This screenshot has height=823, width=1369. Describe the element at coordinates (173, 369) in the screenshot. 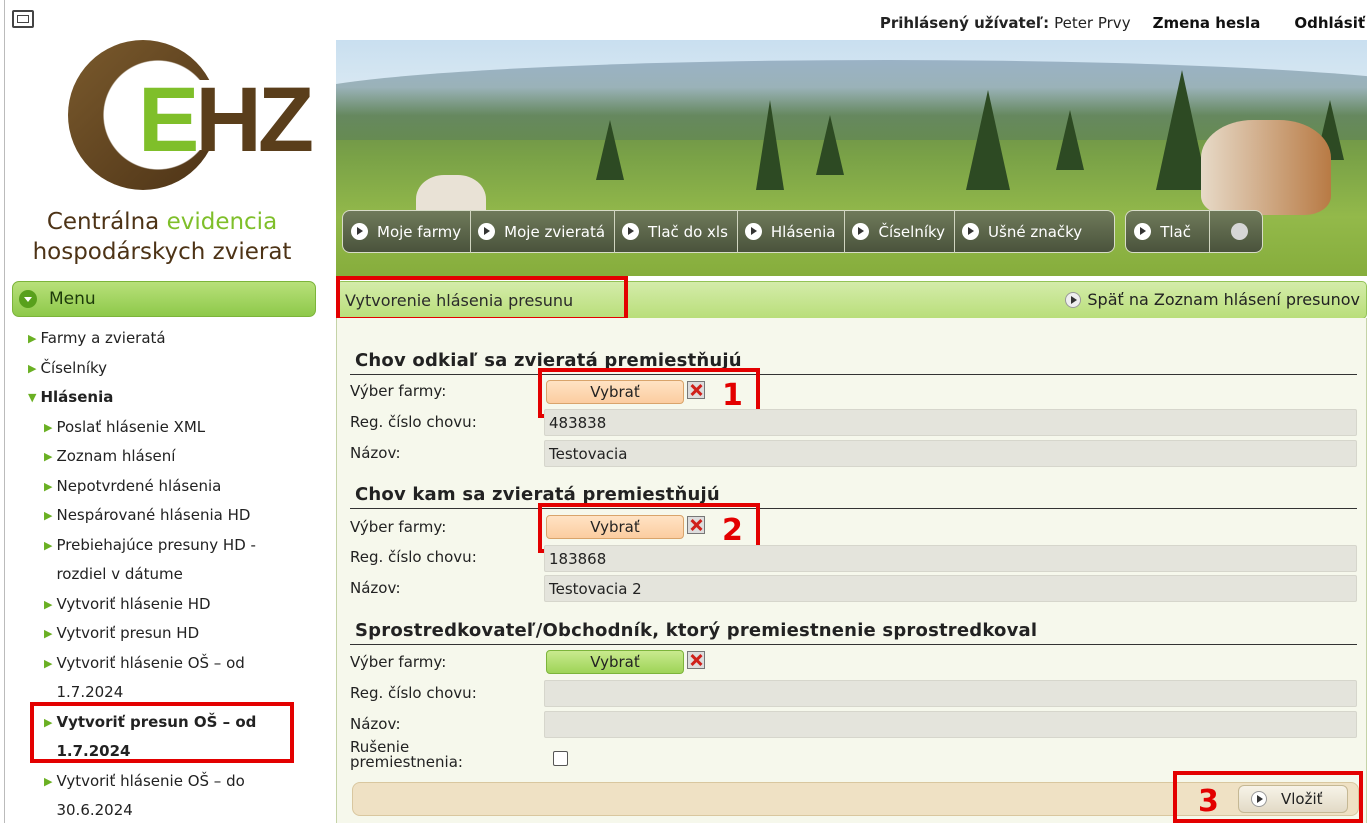

I see `sidebar-item-ciselniky: ▶ Číselníky` at that location.